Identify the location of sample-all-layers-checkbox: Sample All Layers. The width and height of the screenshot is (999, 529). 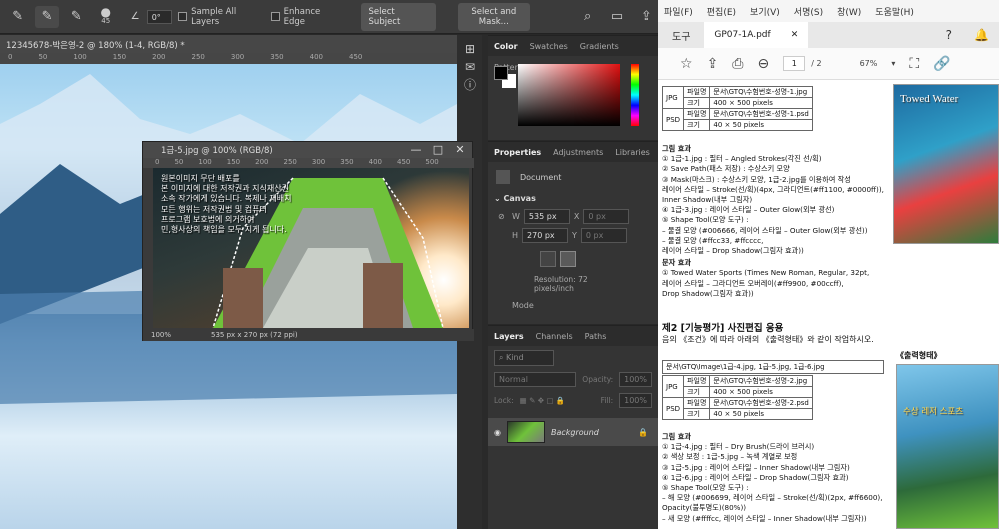
(221, 17).